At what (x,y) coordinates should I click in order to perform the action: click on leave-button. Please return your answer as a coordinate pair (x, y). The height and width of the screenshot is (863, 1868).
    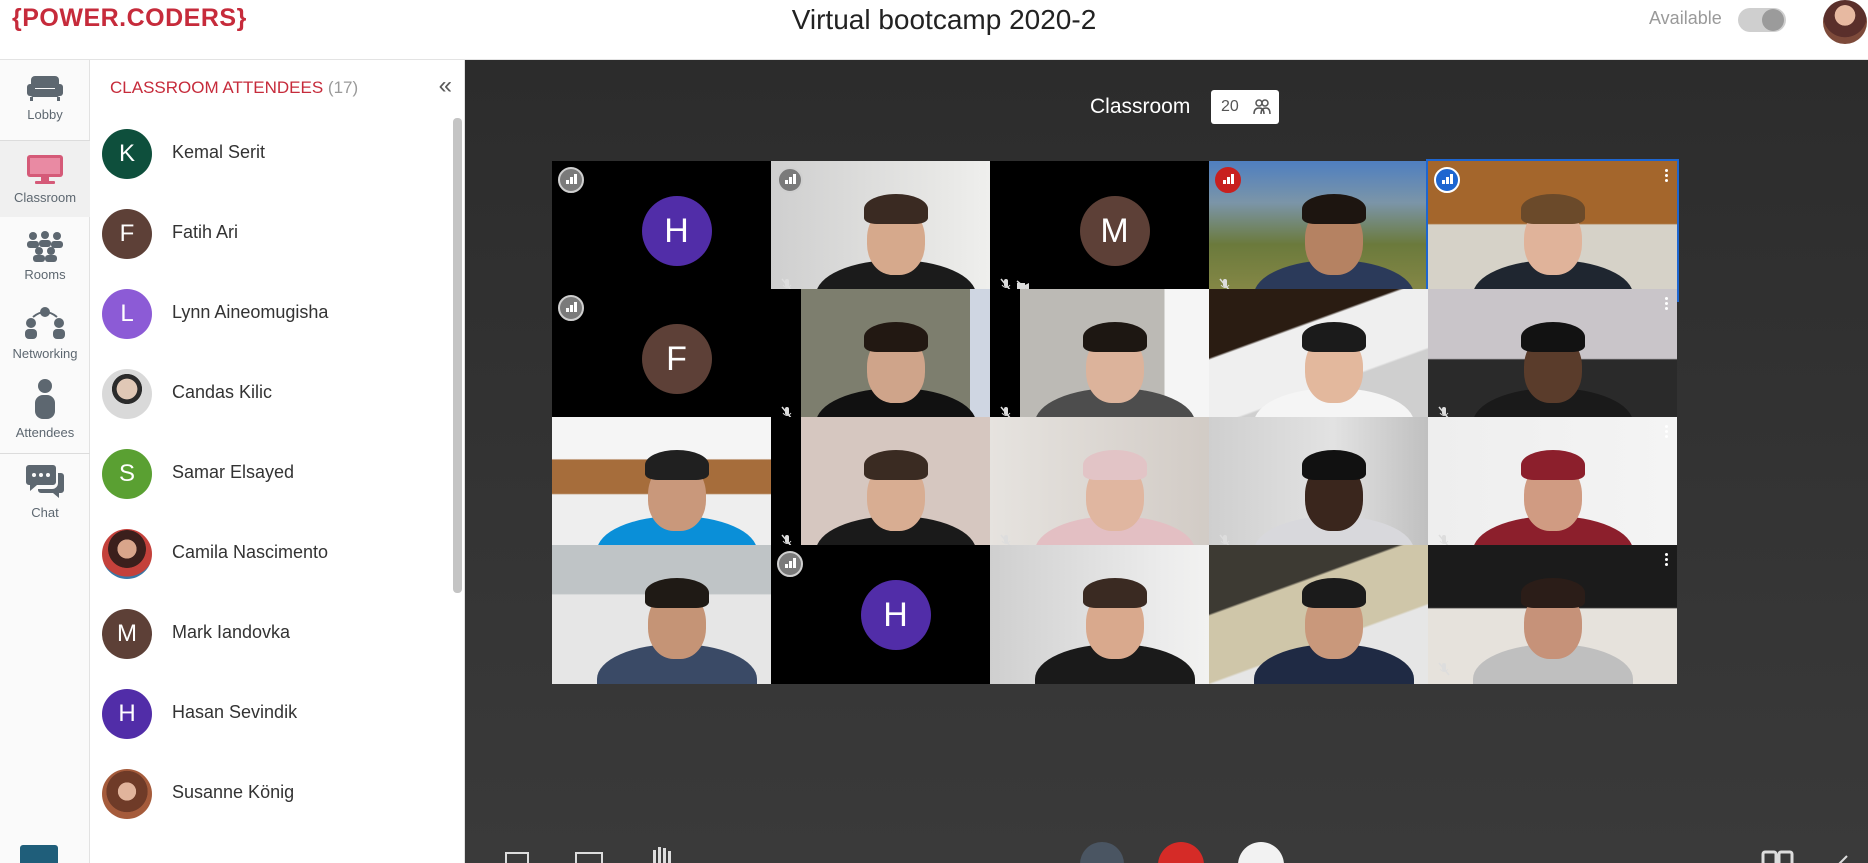
    Looking at the image, I should click on (1181, 852).